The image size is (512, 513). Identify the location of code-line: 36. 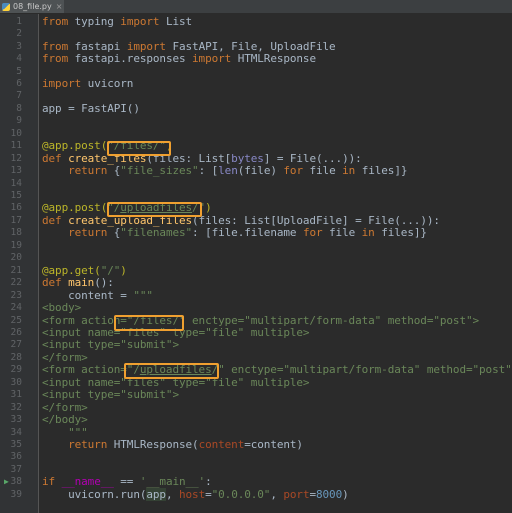
(256, 457).